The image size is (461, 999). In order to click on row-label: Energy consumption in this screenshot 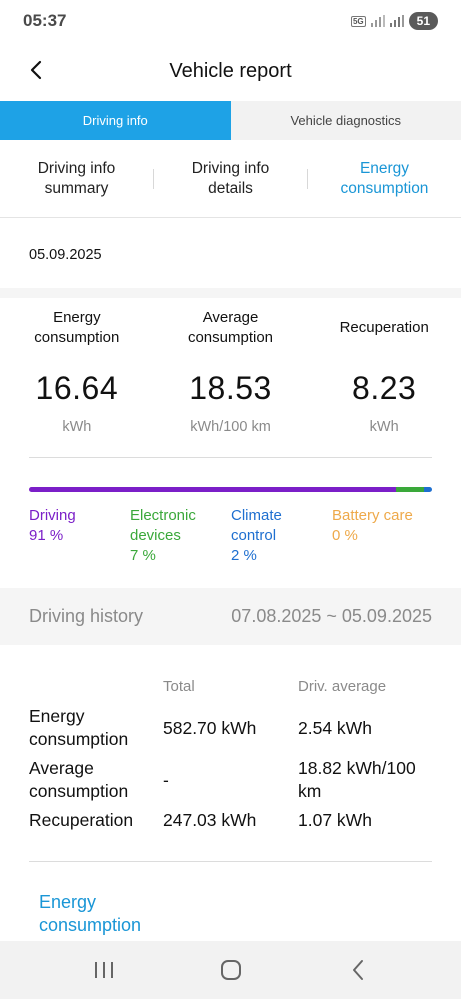, I will do `click(96, 728)`.